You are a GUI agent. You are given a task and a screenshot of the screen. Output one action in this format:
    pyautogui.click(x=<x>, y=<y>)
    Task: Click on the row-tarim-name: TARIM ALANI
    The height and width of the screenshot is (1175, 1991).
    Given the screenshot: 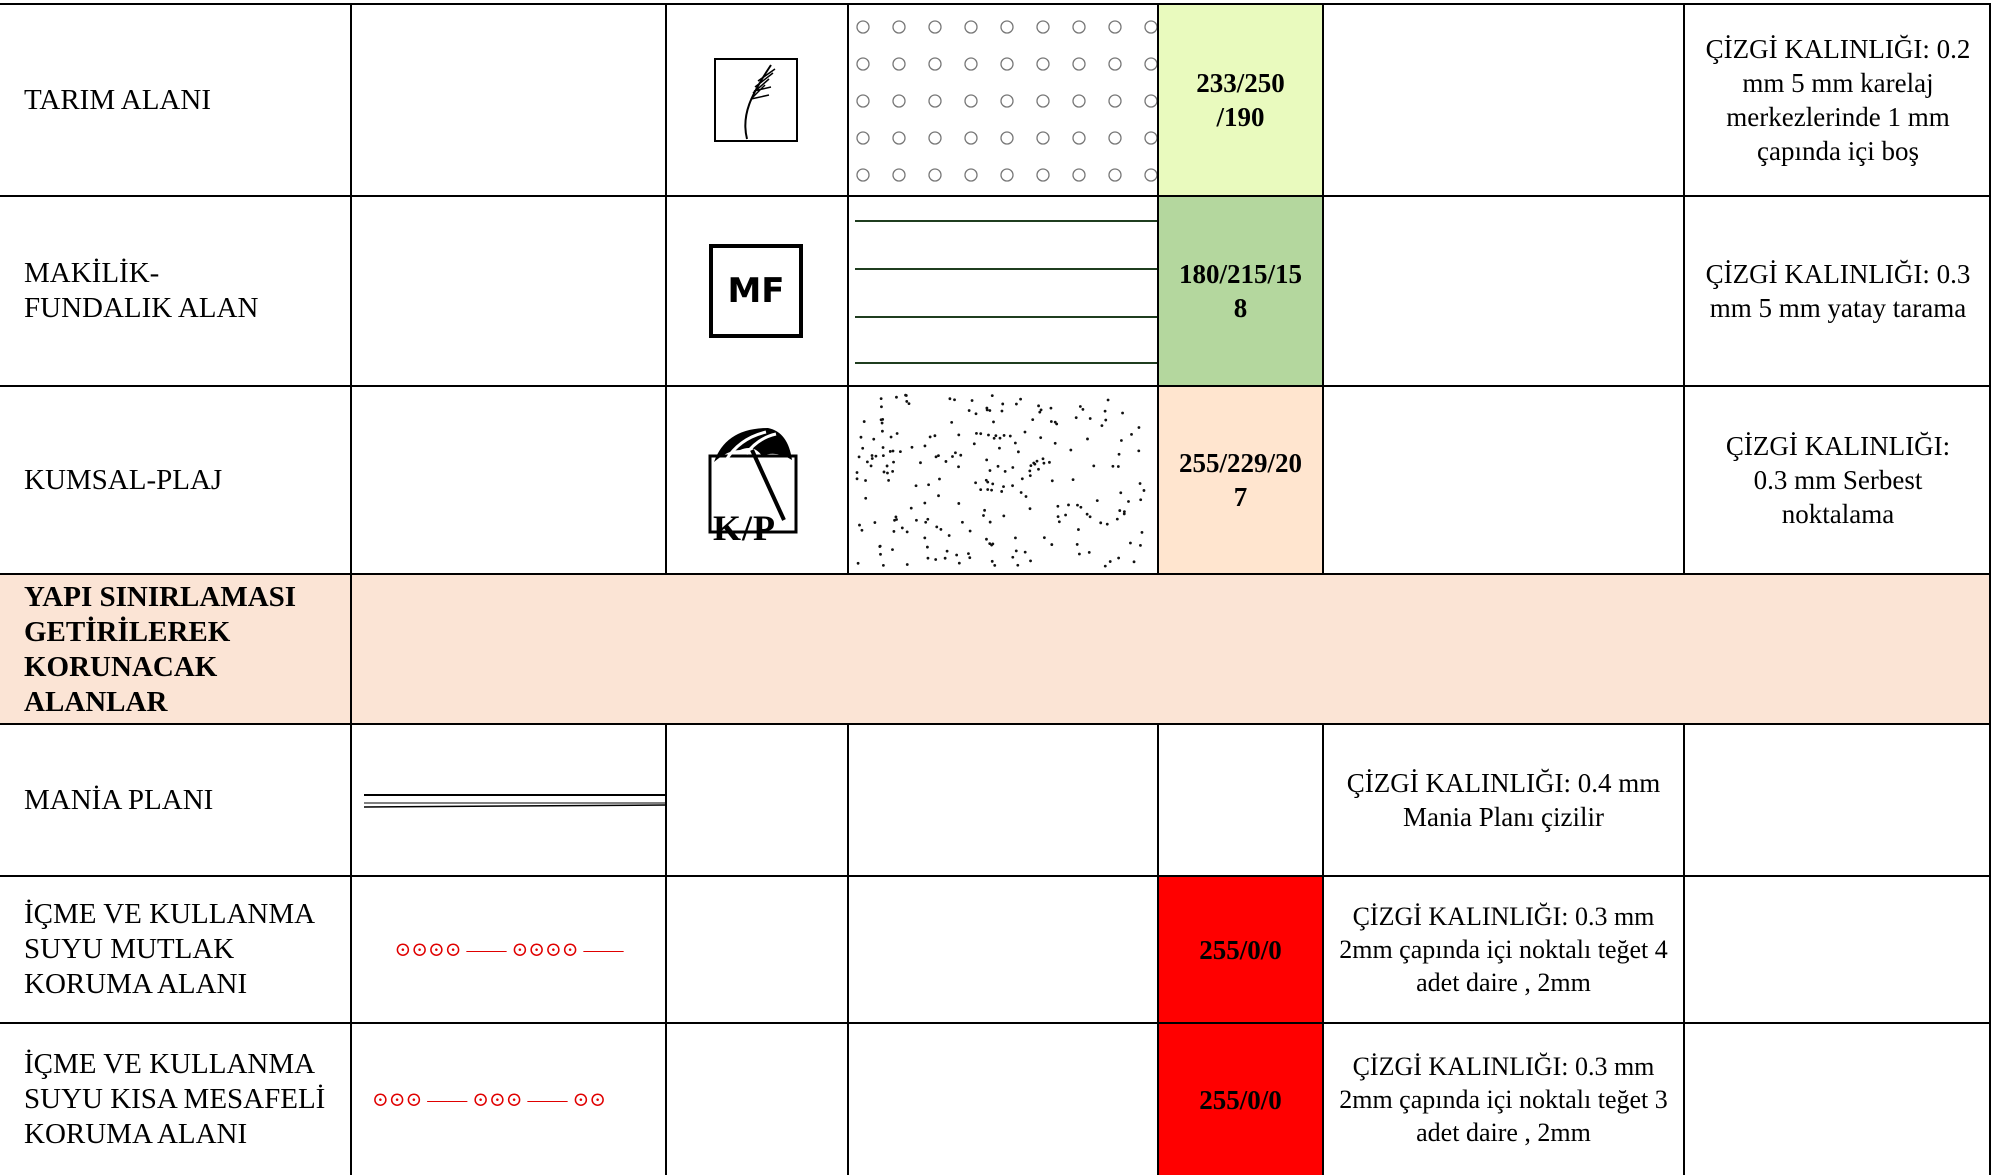 What is the action you would take?
    pyautogui.click(x=117, y=99)
    